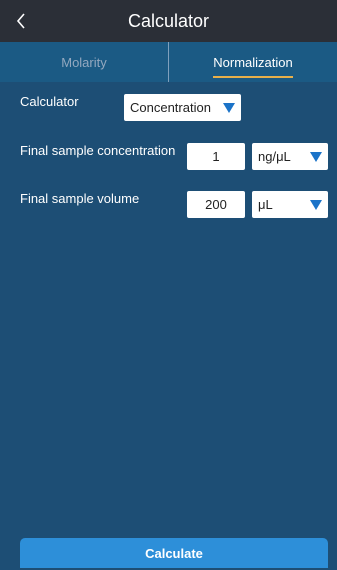 The height and width of the screenshot is (570, 337). What do you see at coordinates (80, 198) in the screenshot?
I see `volume-label: Final sample volume` at bounding box center [80, 198].